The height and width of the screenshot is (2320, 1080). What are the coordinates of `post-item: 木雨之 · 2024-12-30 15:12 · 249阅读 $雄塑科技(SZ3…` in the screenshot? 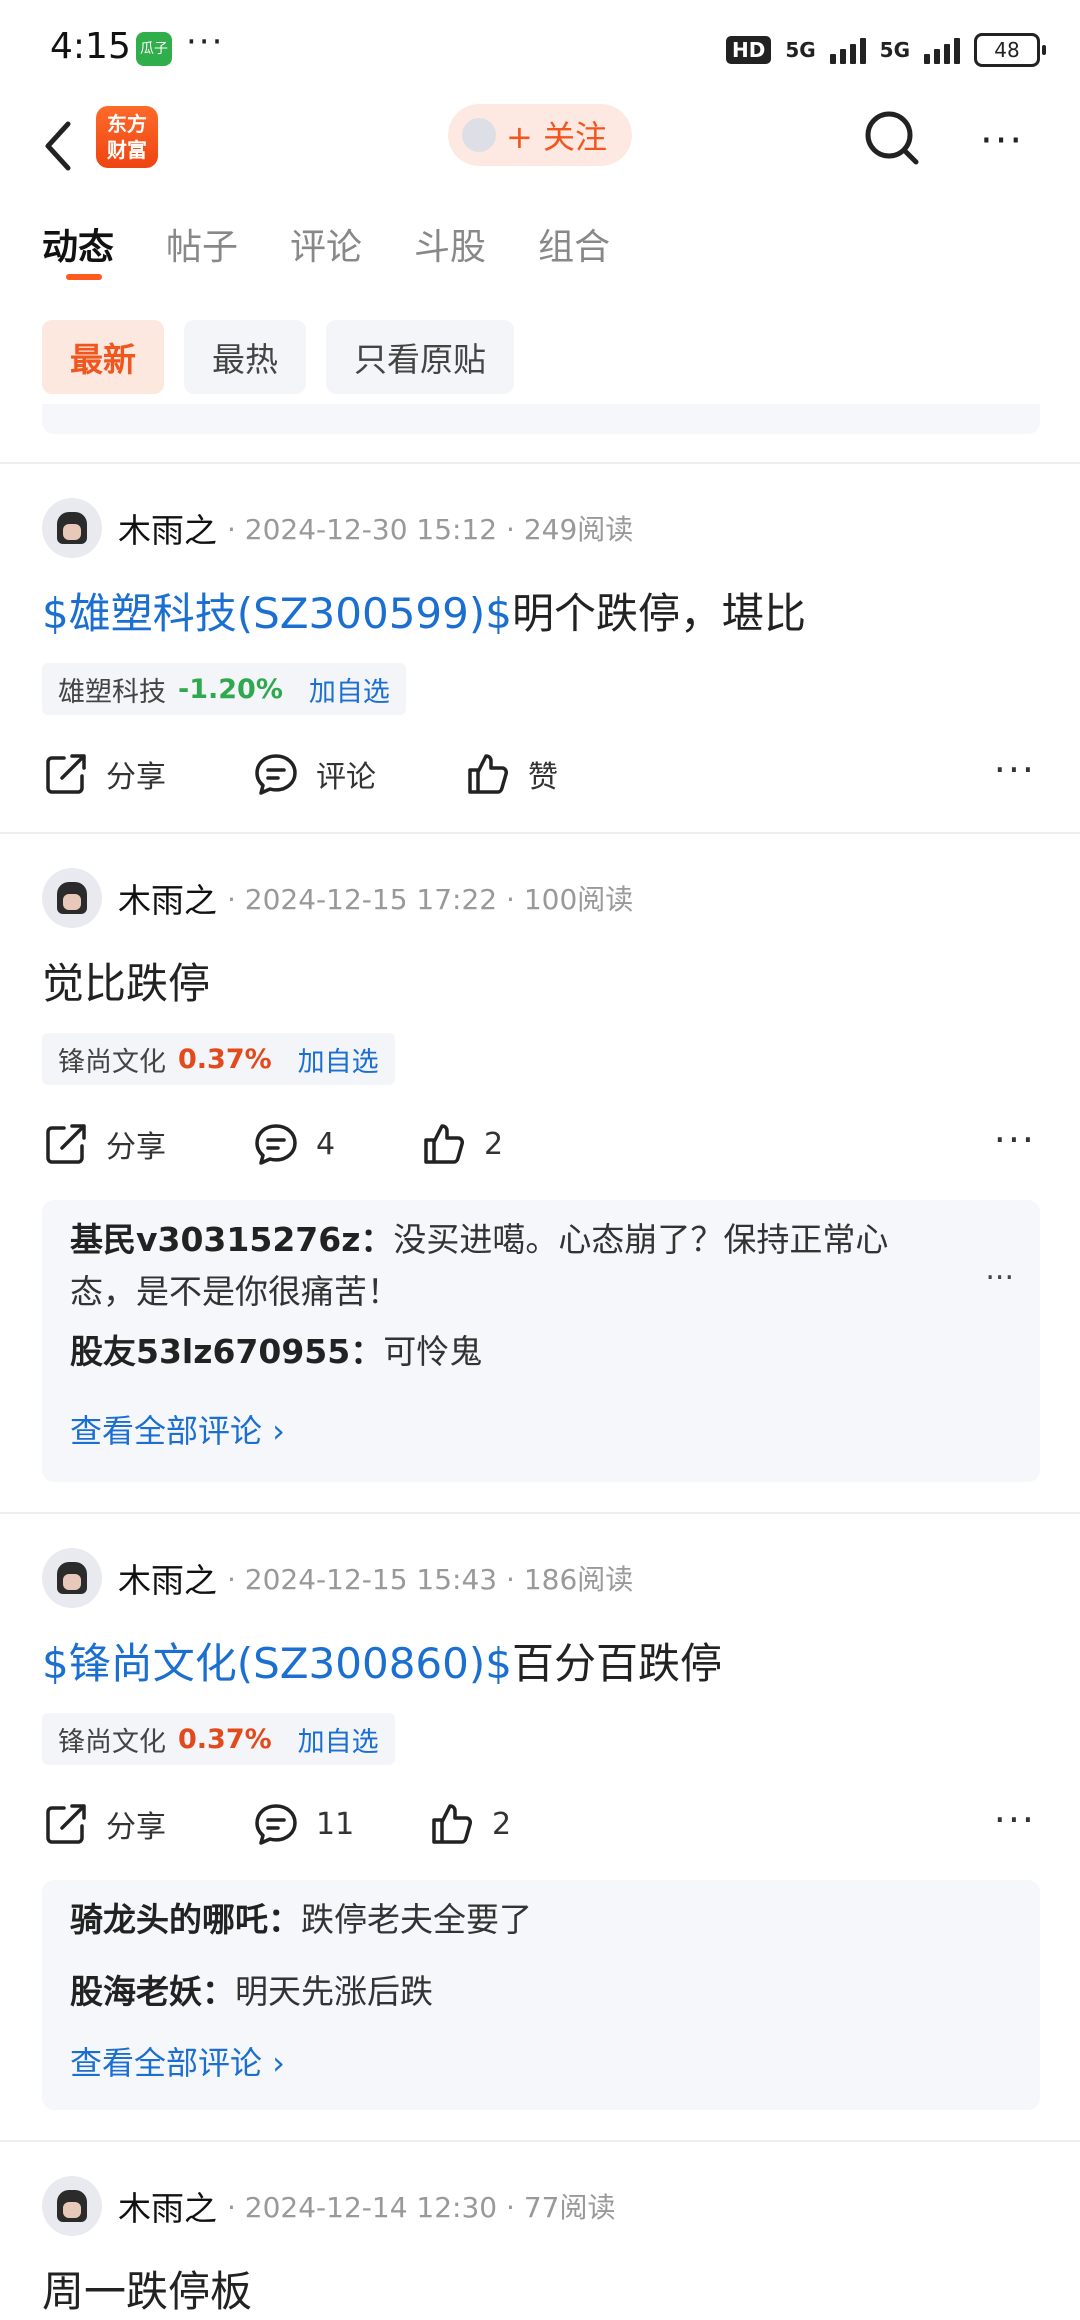 It's located at (540, 667).